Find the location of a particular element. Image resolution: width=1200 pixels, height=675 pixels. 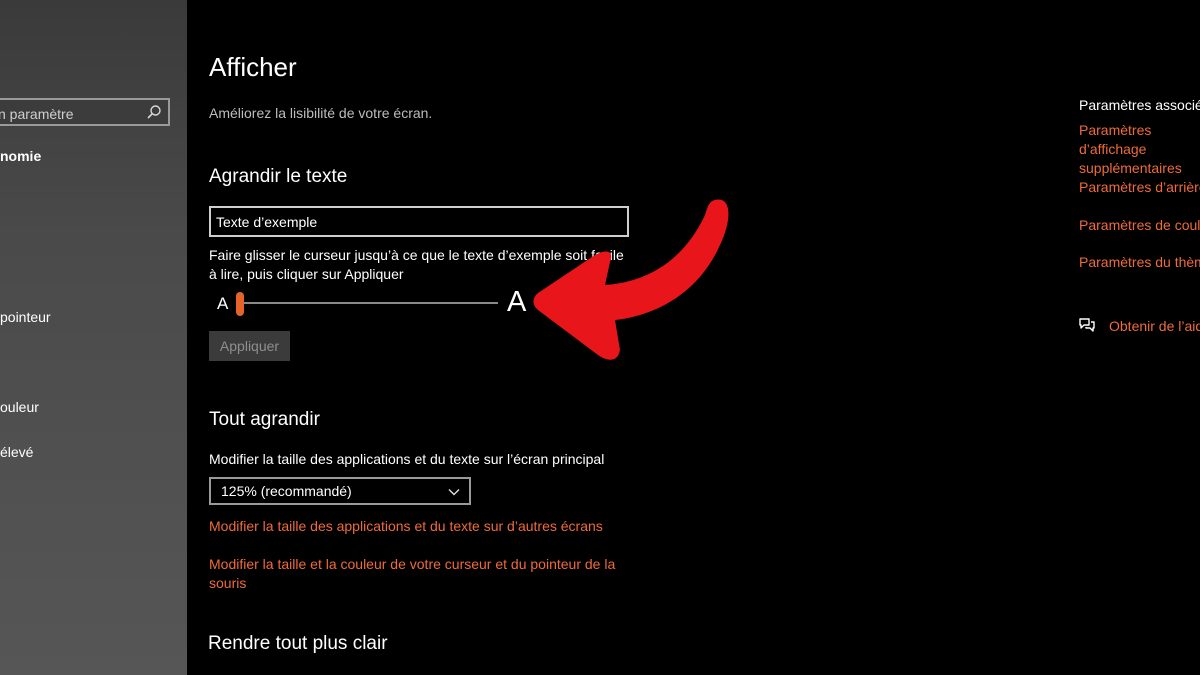

red-curved-arrow-icon is located at coordinates (631, 279).